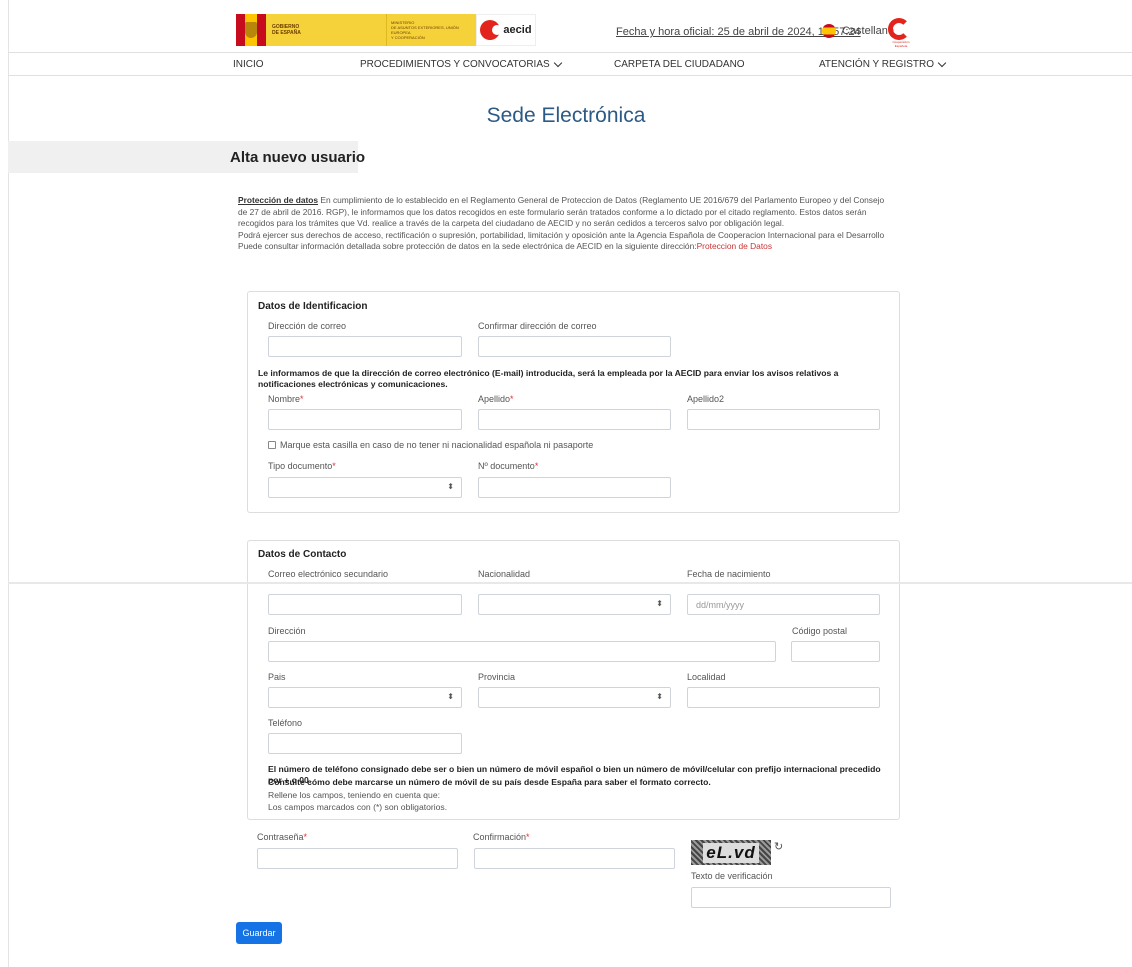  What do you see at coordinates (508, 466) in the screenshot?
I see `num-documento-label: Nº documento*` at bounding box center [508, 466].